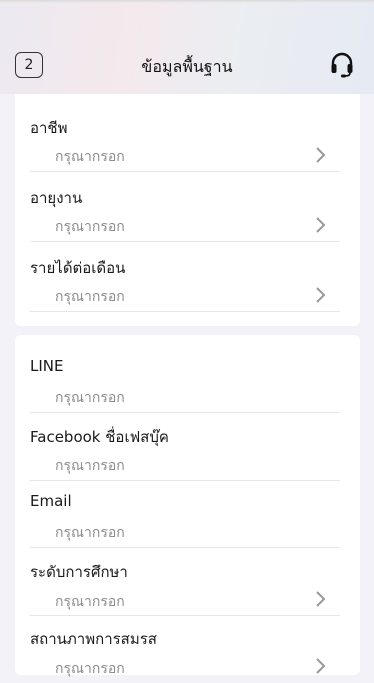  Describe the element at coordinates (185, 143) in the screenshot. I see `occupation-field: อาชีพ กรุณากรอก` at that location.